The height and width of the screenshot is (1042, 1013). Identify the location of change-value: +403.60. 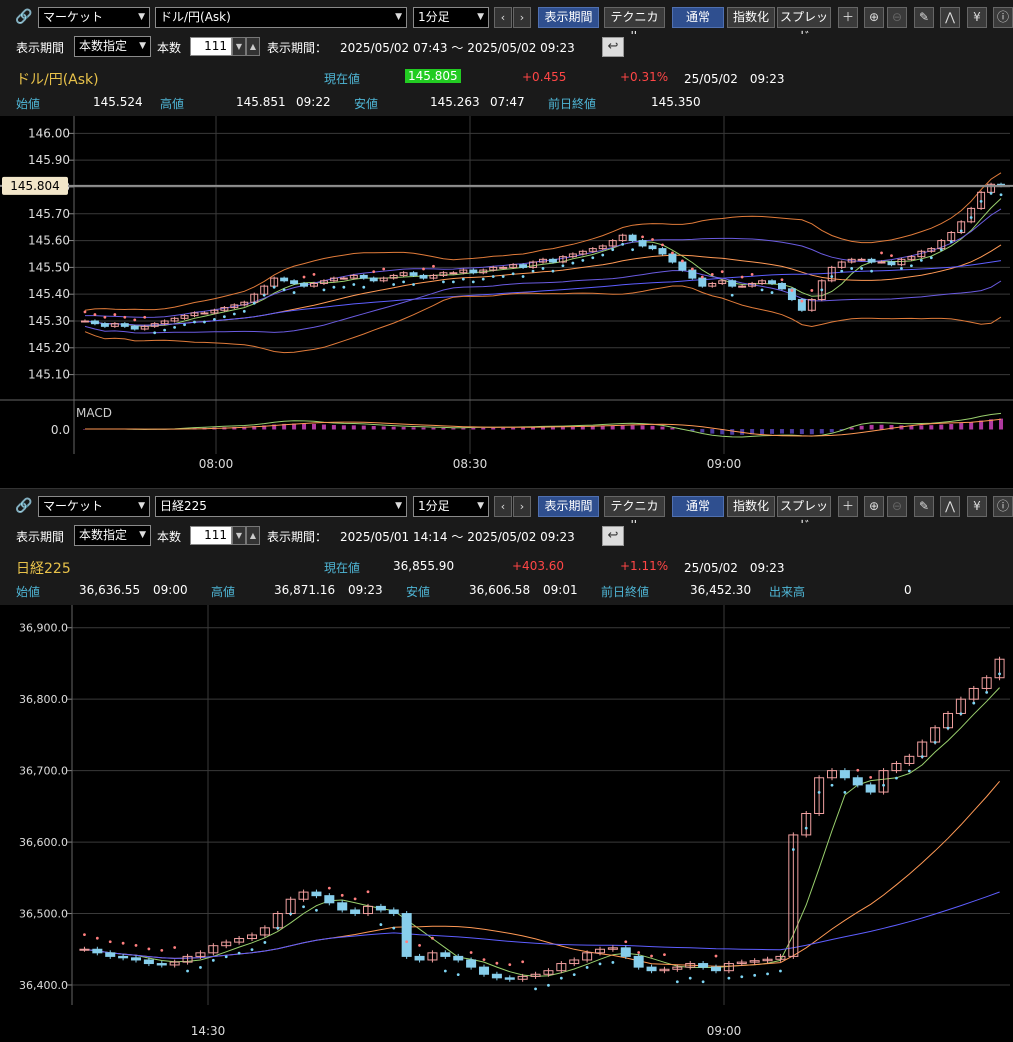
(538, 566).